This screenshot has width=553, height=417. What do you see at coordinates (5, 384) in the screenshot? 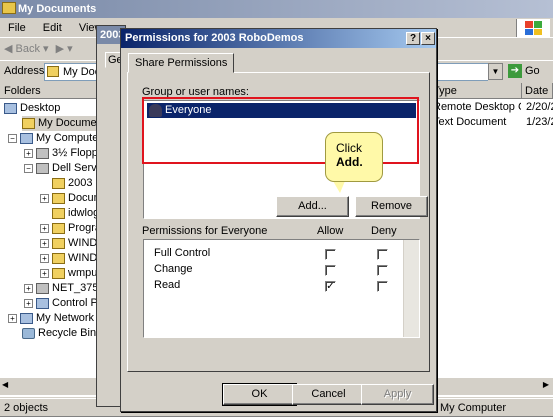
I see `scroll-left-icon: ◀` at bounding box center [5, 384].